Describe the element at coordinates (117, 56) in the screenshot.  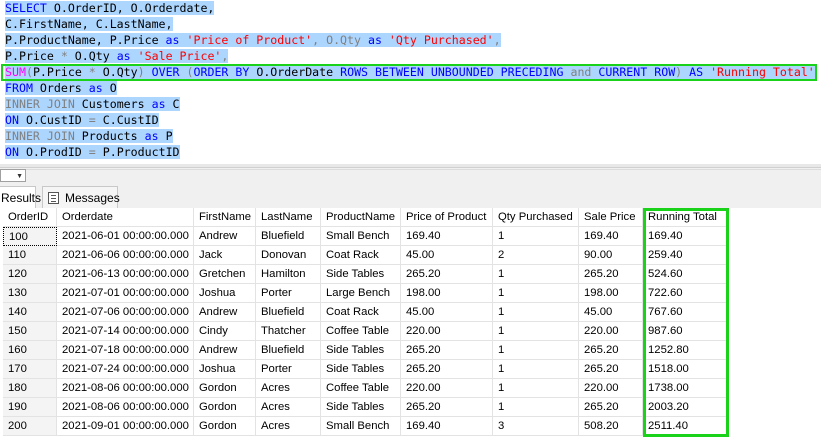
I see `sql-line-4: P.Price * O.Qty as 'Sale Price',` at that location.